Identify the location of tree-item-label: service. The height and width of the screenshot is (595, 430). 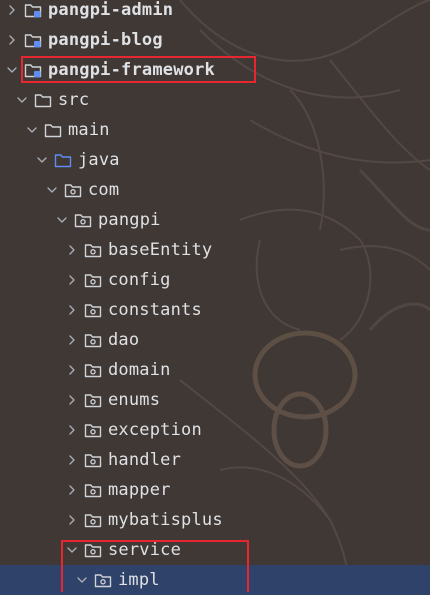
(145, 550).